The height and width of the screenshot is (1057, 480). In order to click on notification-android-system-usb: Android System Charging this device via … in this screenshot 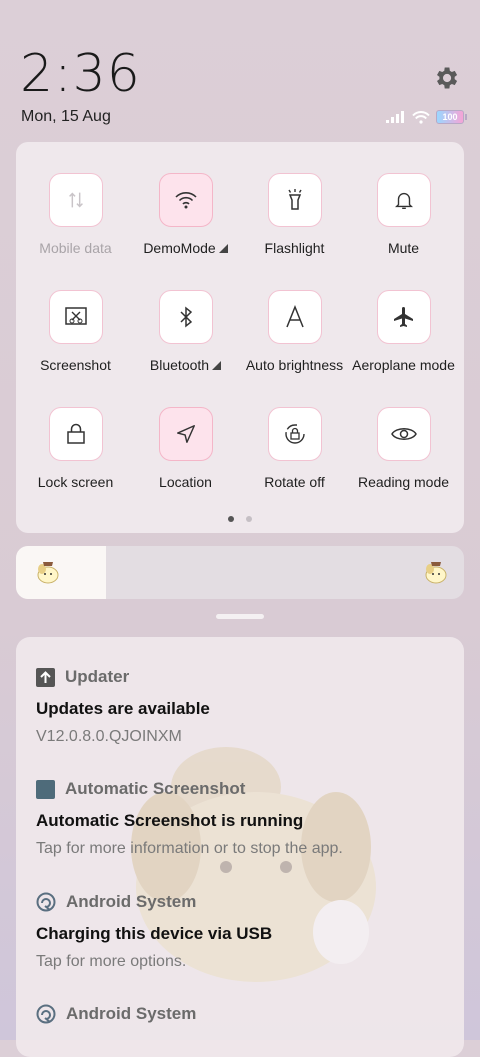, I will do `click(240, 931)`.